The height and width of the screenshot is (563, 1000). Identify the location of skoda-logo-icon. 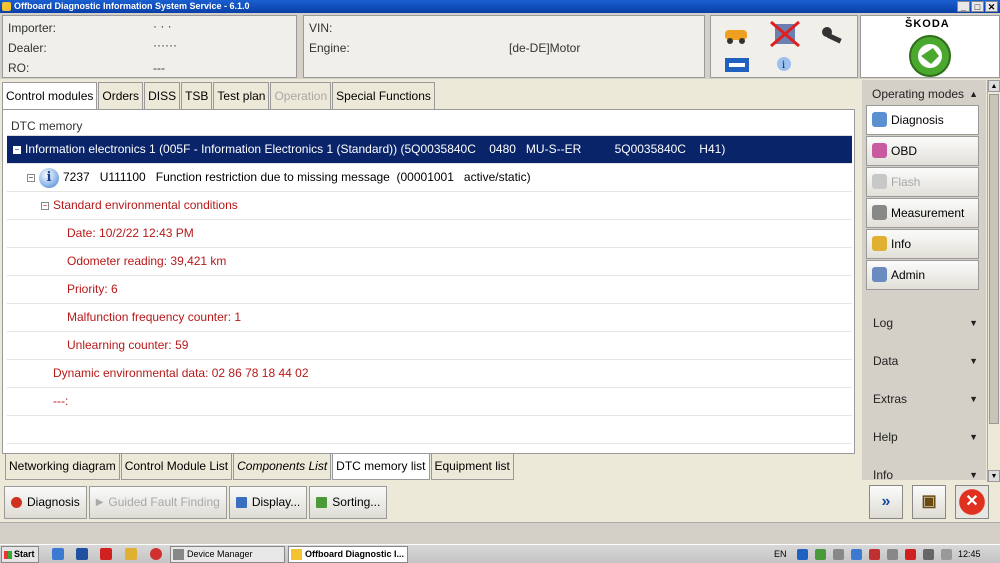
(930, 56).